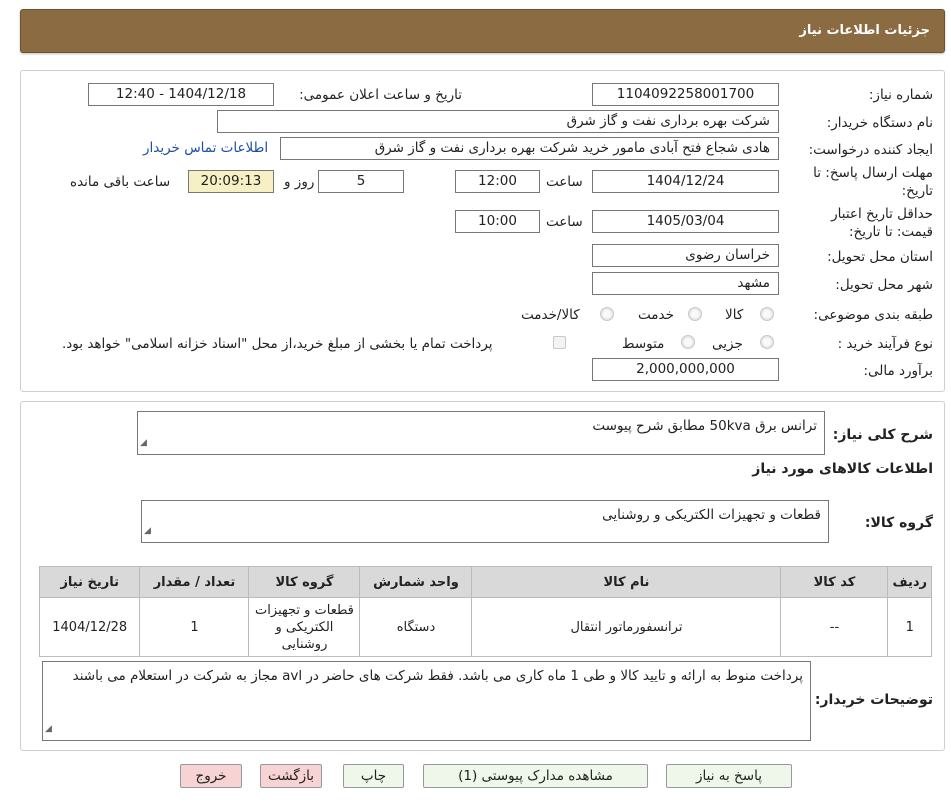 The width and height of the screenshot is (951, 808). I want to click on time-remaining-field: 20:09:13, so click(231, 181).